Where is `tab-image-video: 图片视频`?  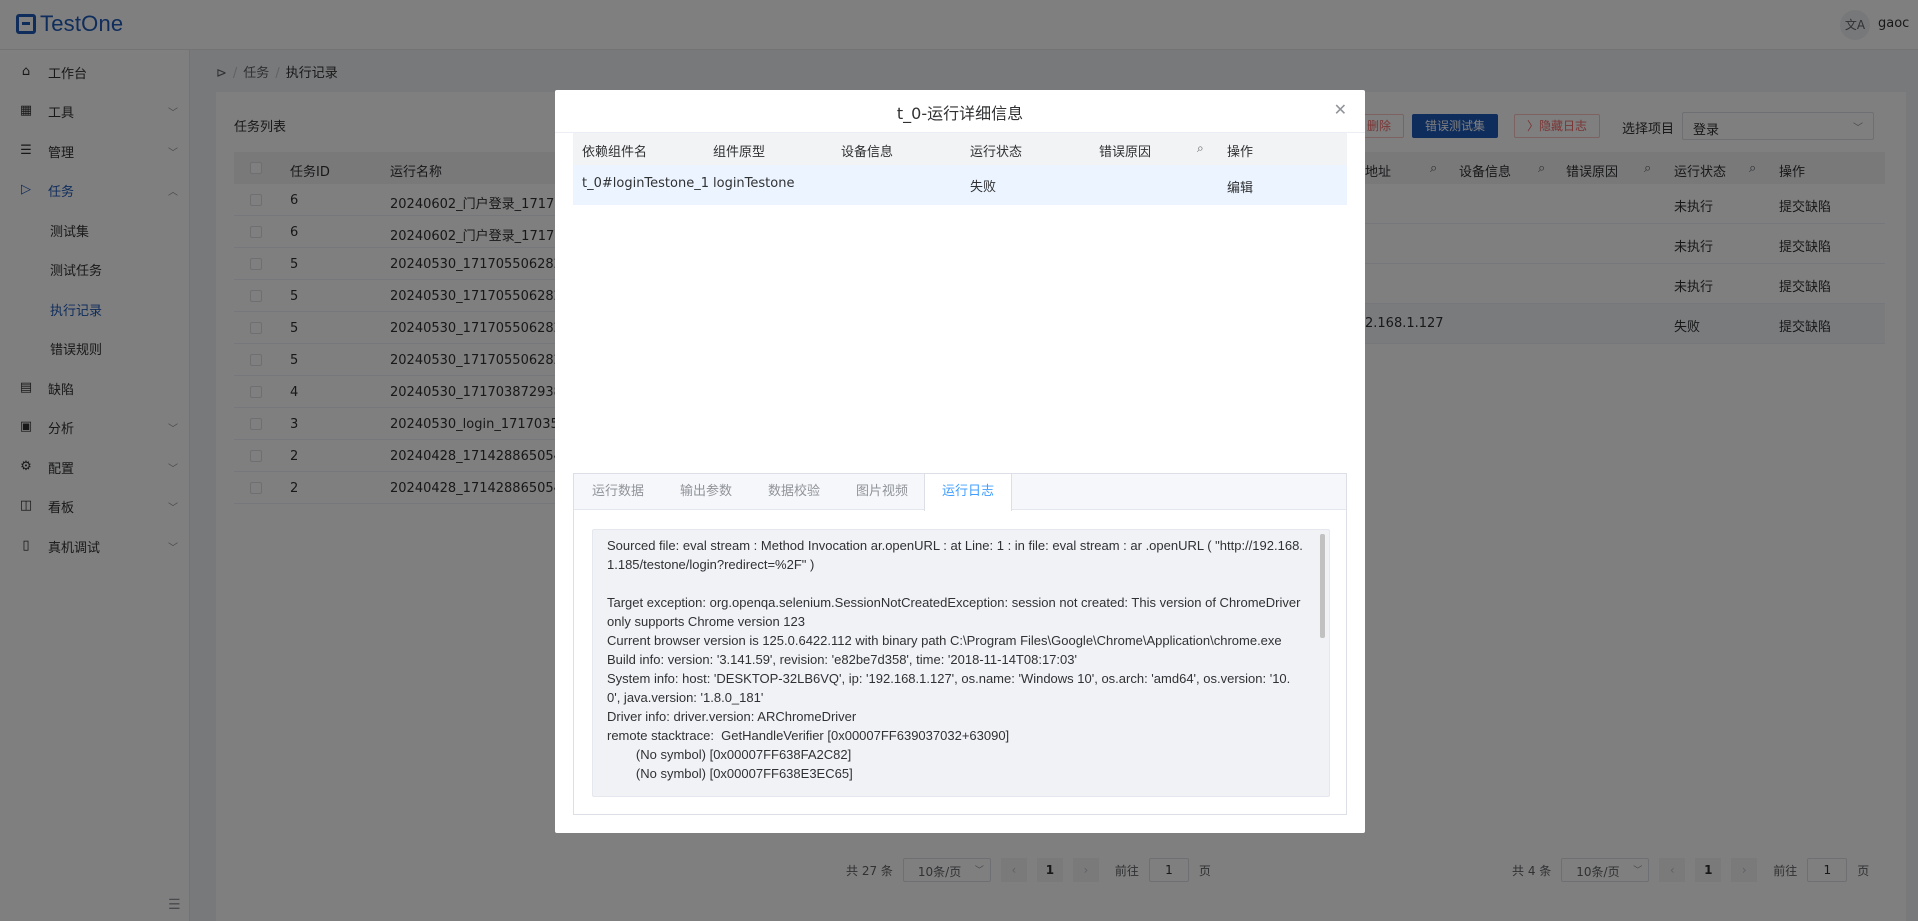
tab-image-video: 图片视频 is located at coordinates (882, 492).